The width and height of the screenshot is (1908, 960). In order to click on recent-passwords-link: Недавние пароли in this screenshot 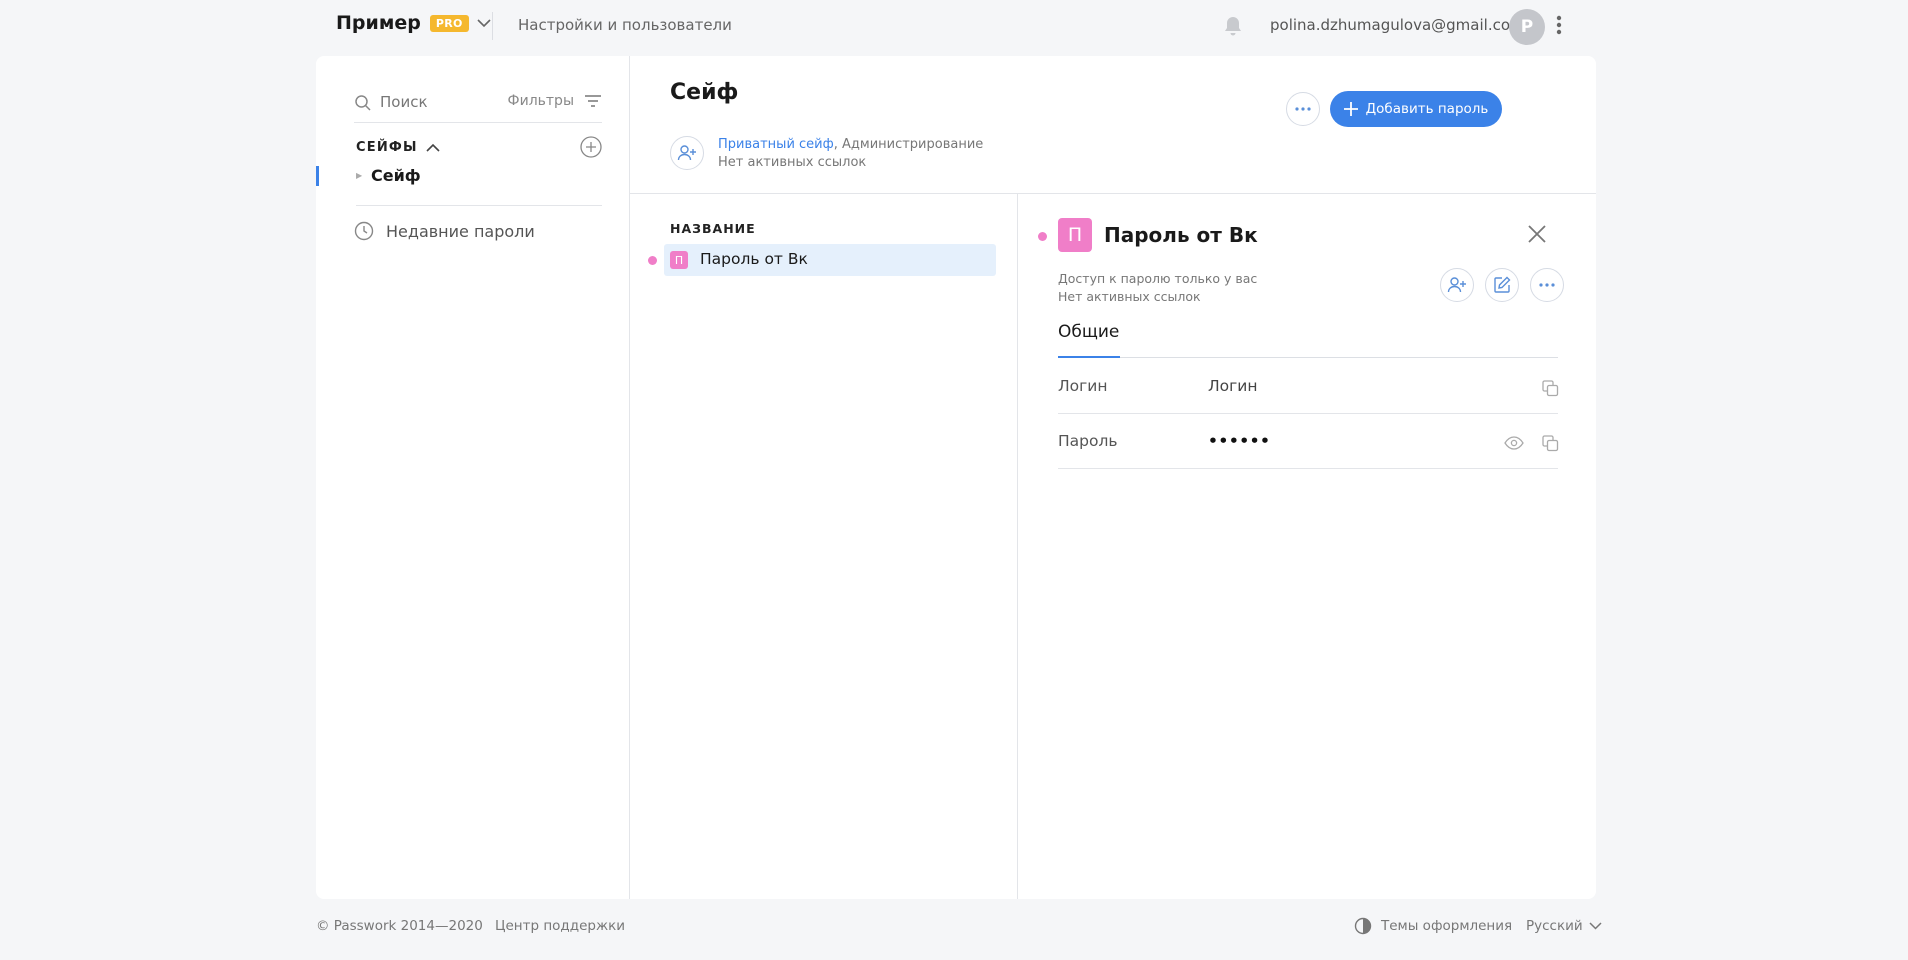, I will do `click(444, 231)`.